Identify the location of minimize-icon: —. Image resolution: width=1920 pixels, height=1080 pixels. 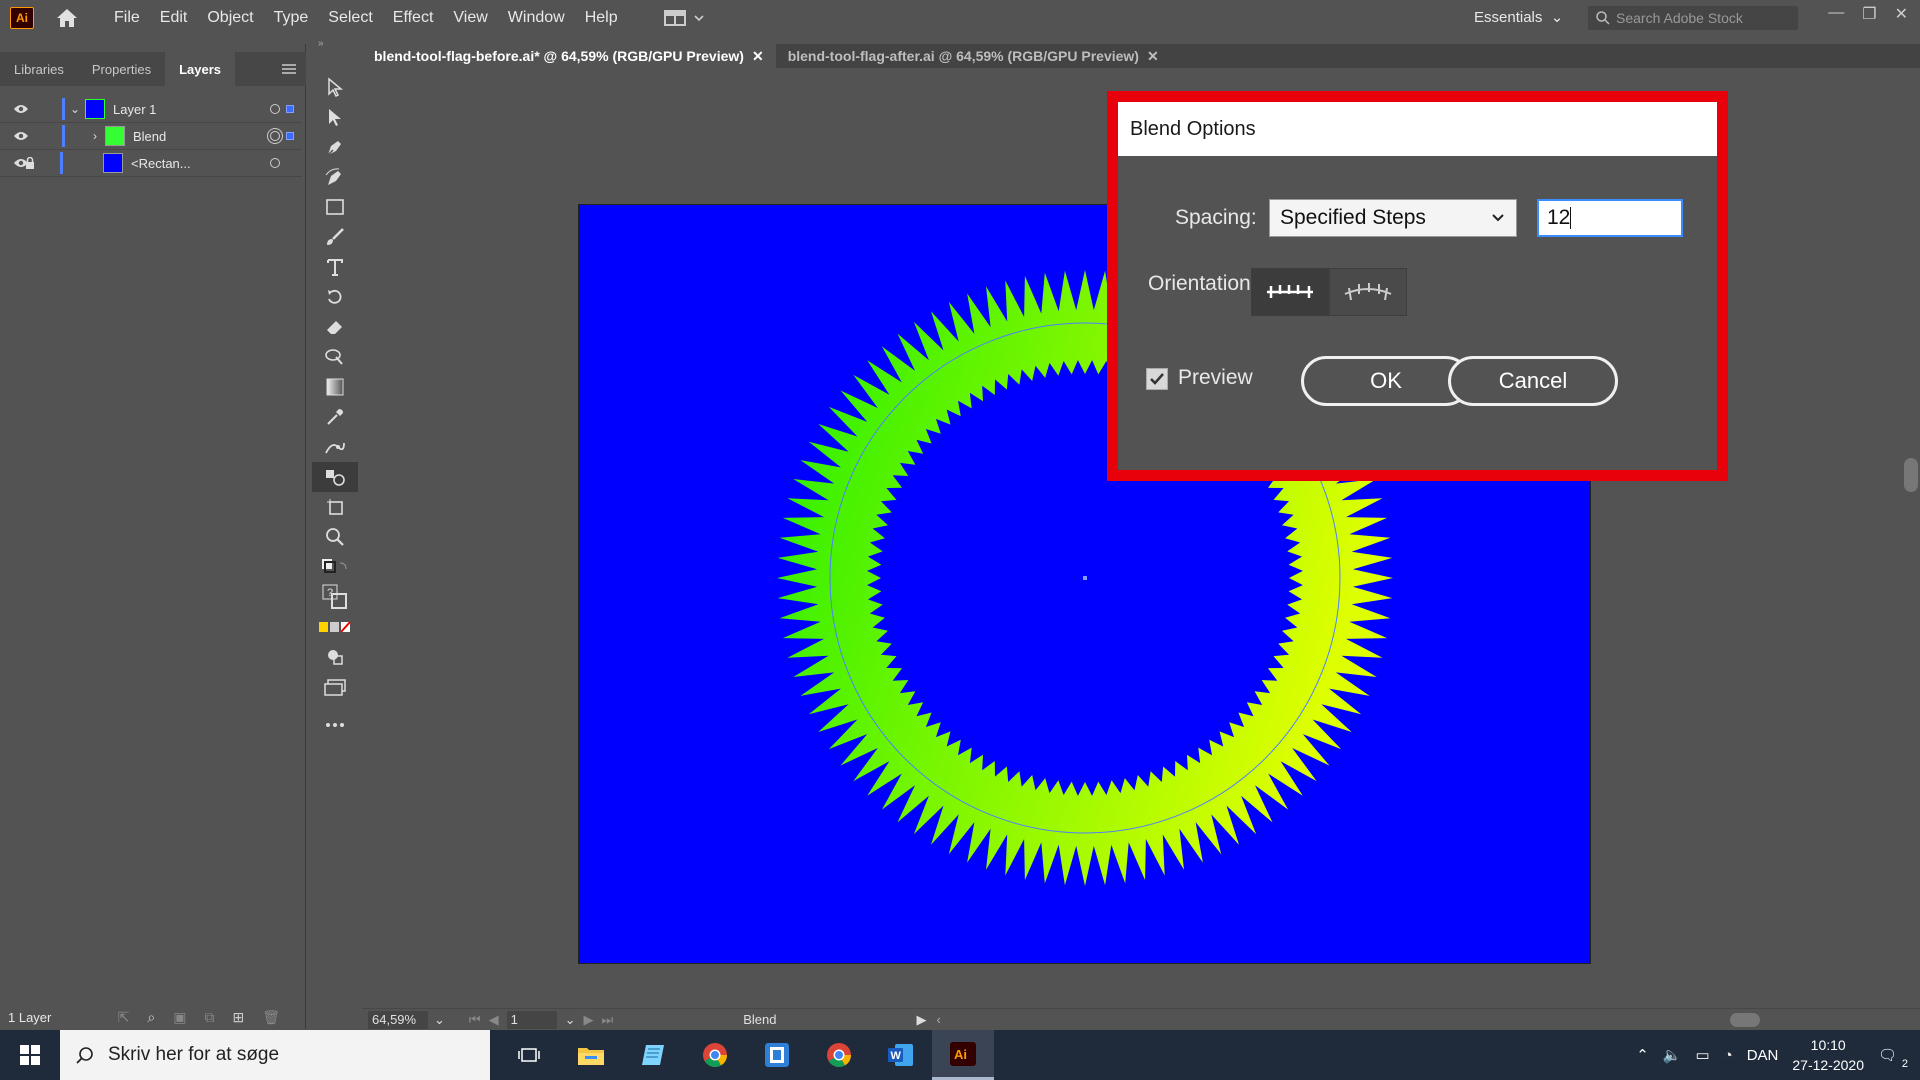
(1836, 14).